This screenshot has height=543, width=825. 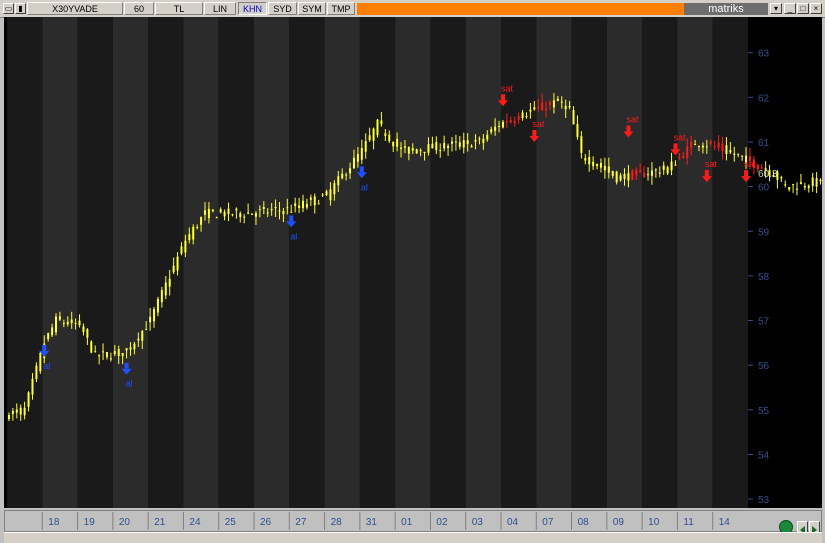 I want to click on tool-button-syd: SYD, so click(x=282, y=8).